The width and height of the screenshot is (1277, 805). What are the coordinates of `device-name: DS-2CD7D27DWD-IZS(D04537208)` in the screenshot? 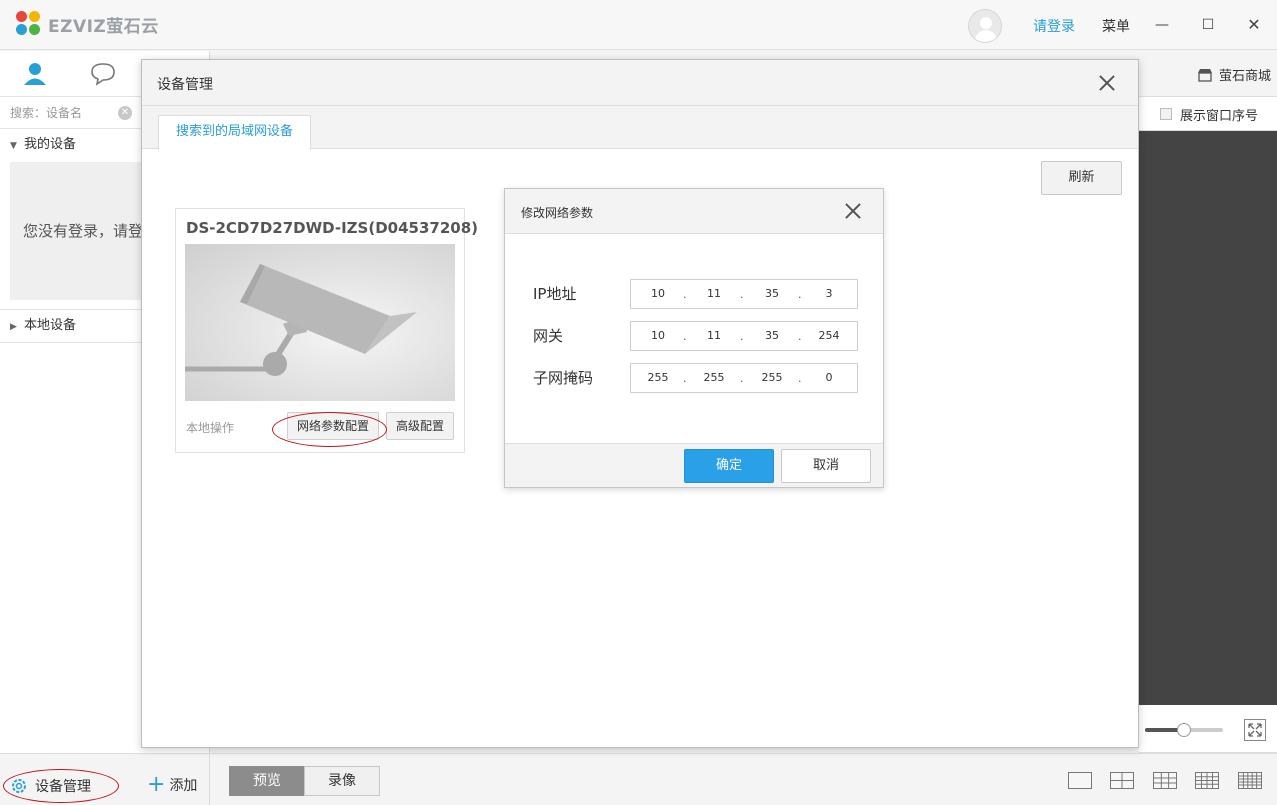 It's located at (332, 228).